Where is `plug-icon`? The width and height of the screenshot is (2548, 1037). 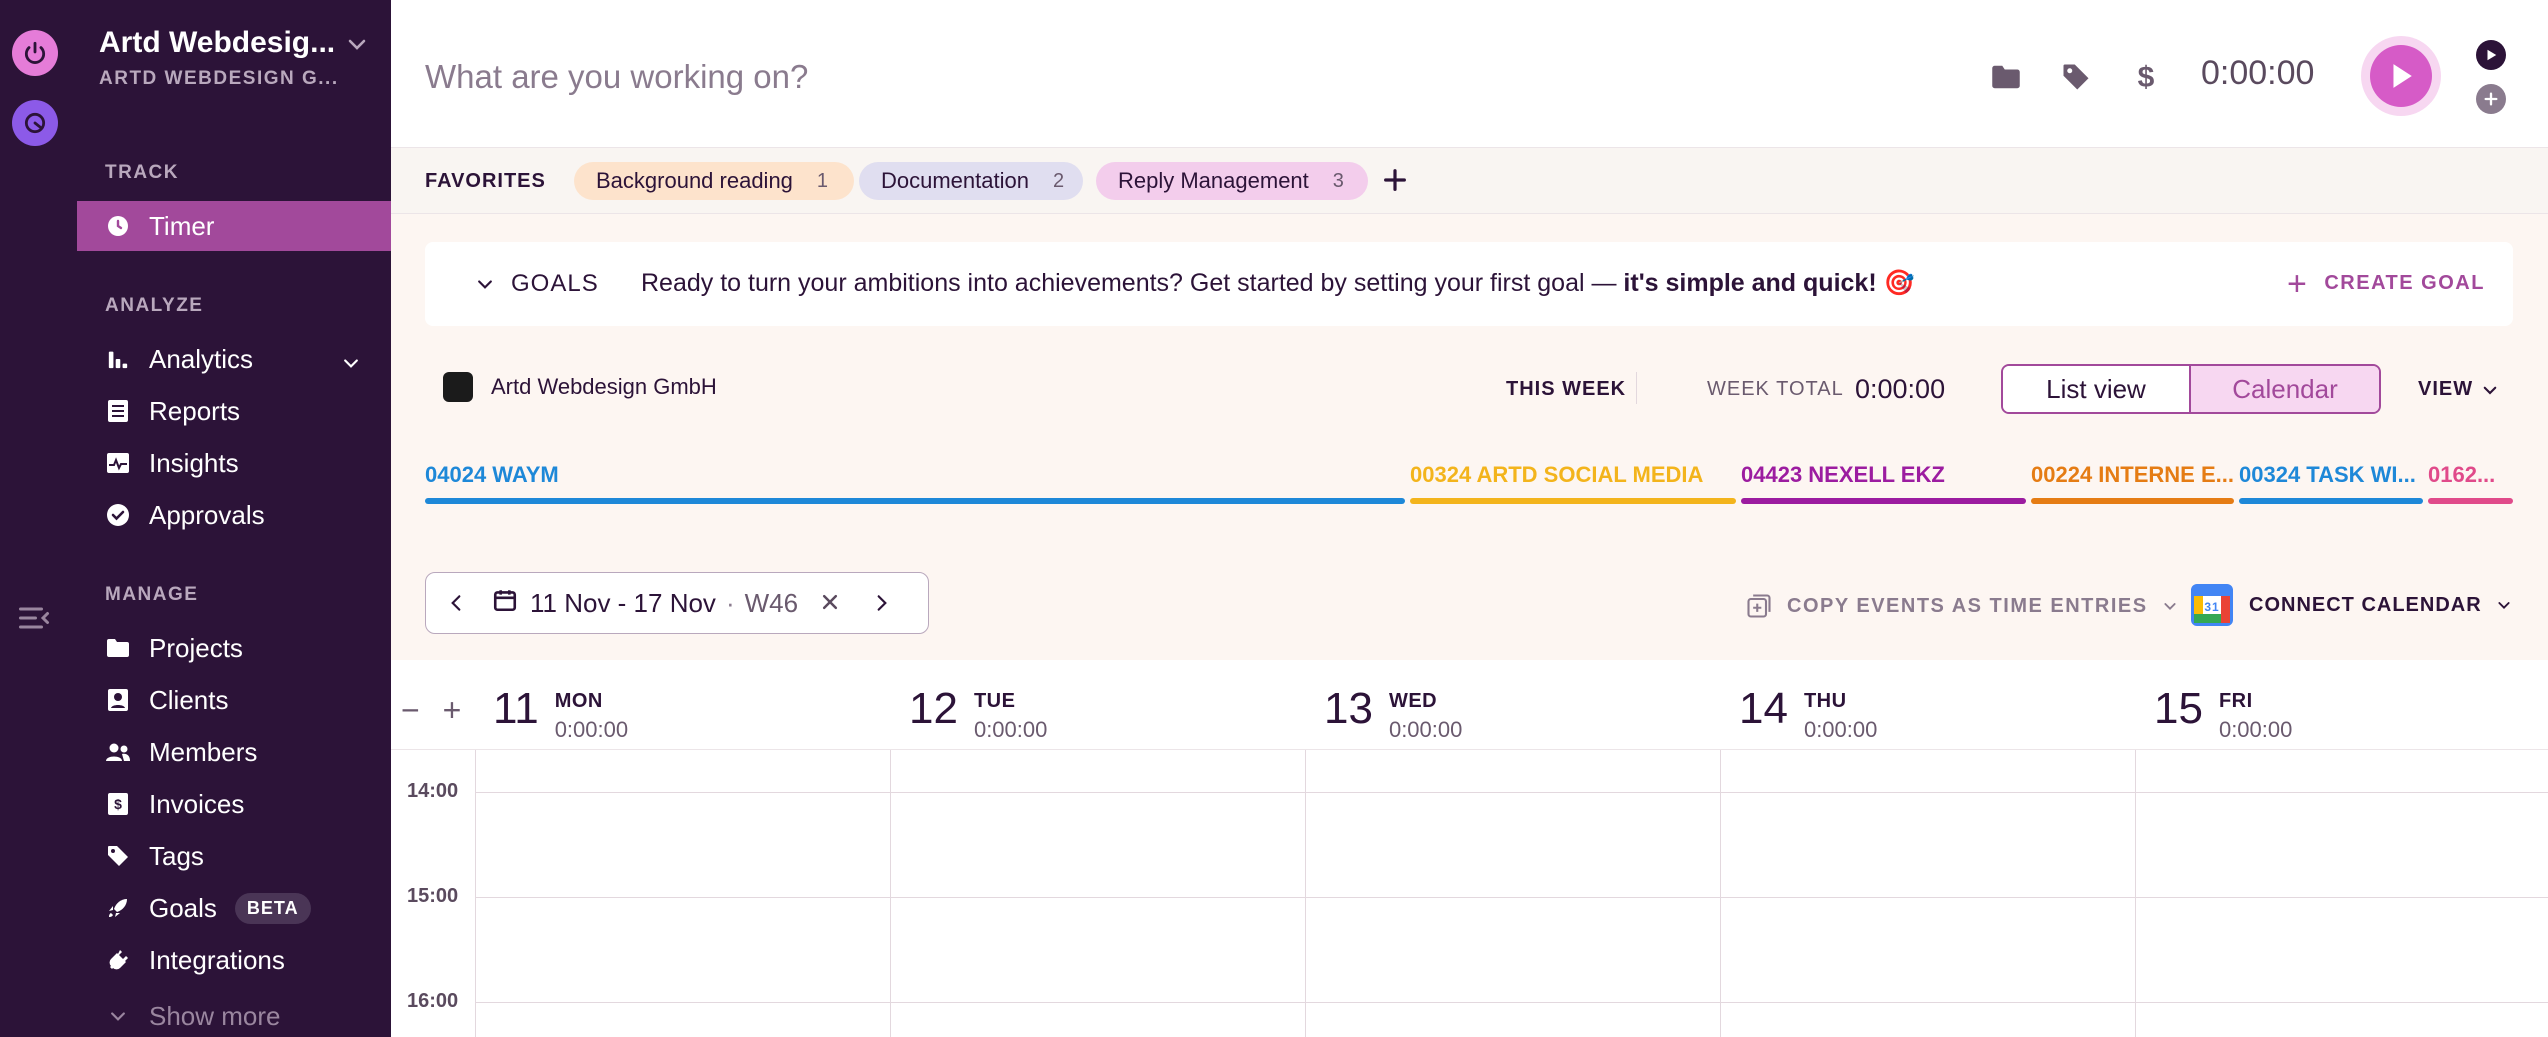 plug-icon is located at coordinates (118, 960).